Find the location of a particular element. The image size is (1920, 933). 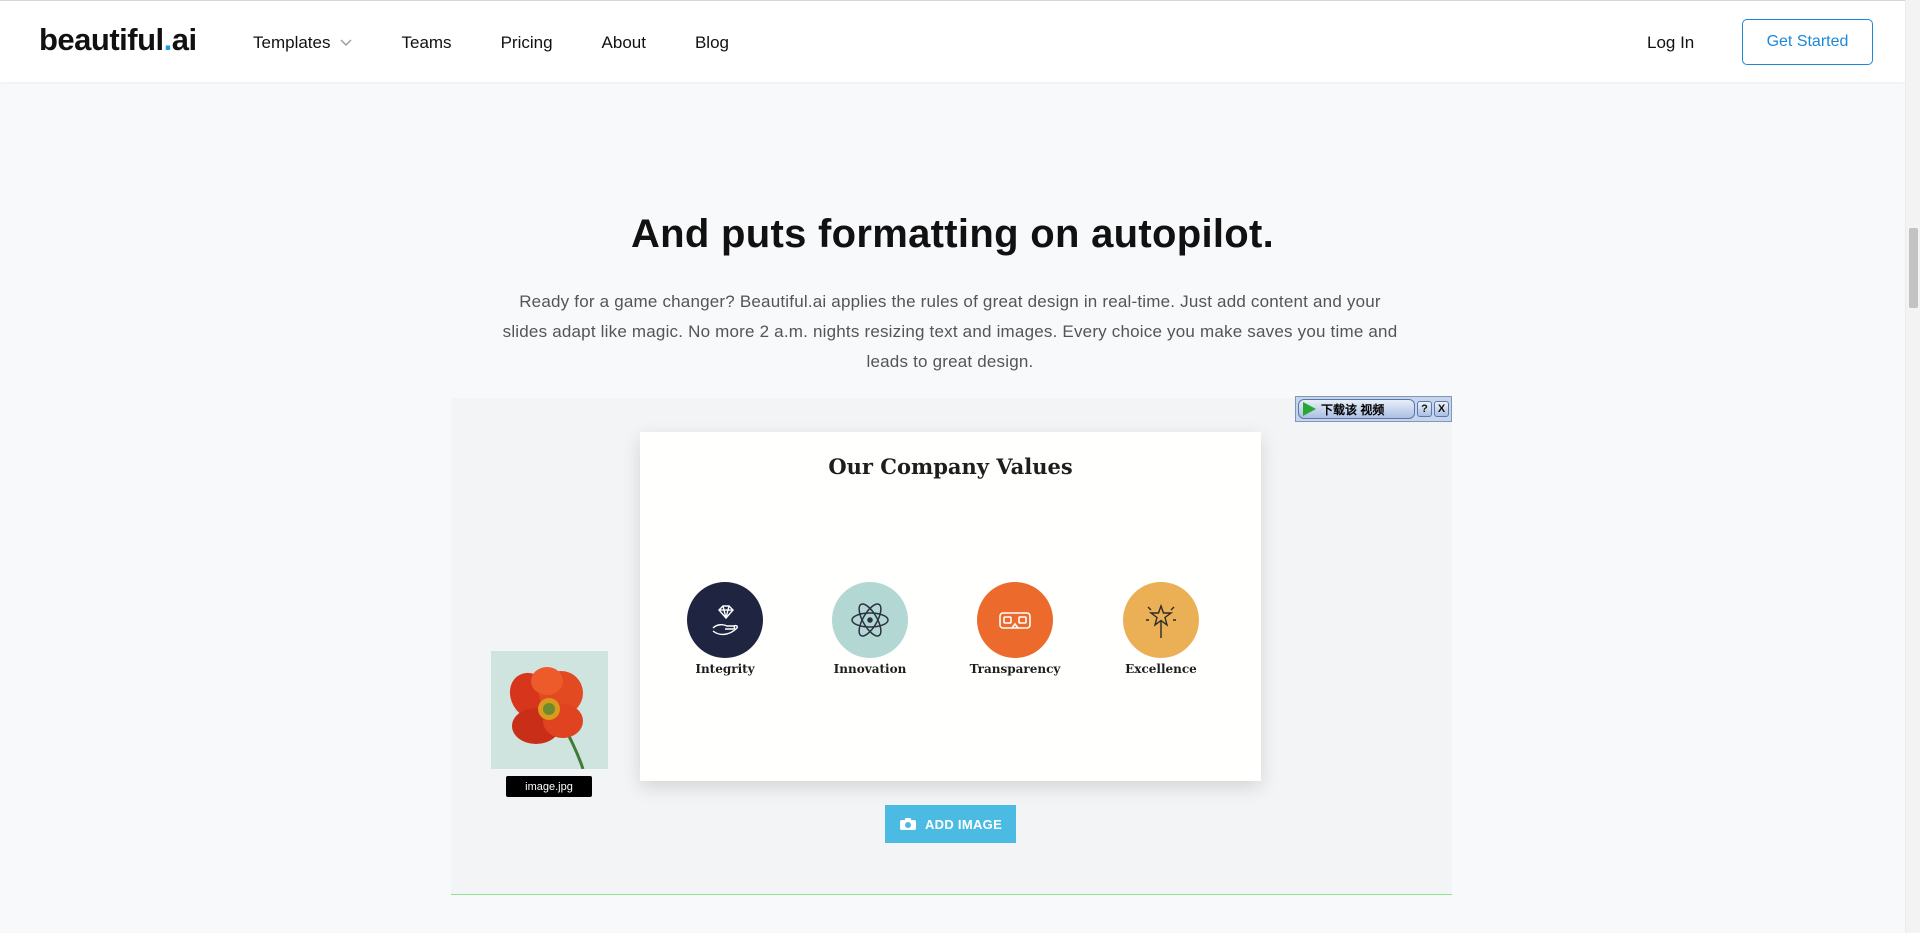

camera-icon is located at coordinates (908, 824).